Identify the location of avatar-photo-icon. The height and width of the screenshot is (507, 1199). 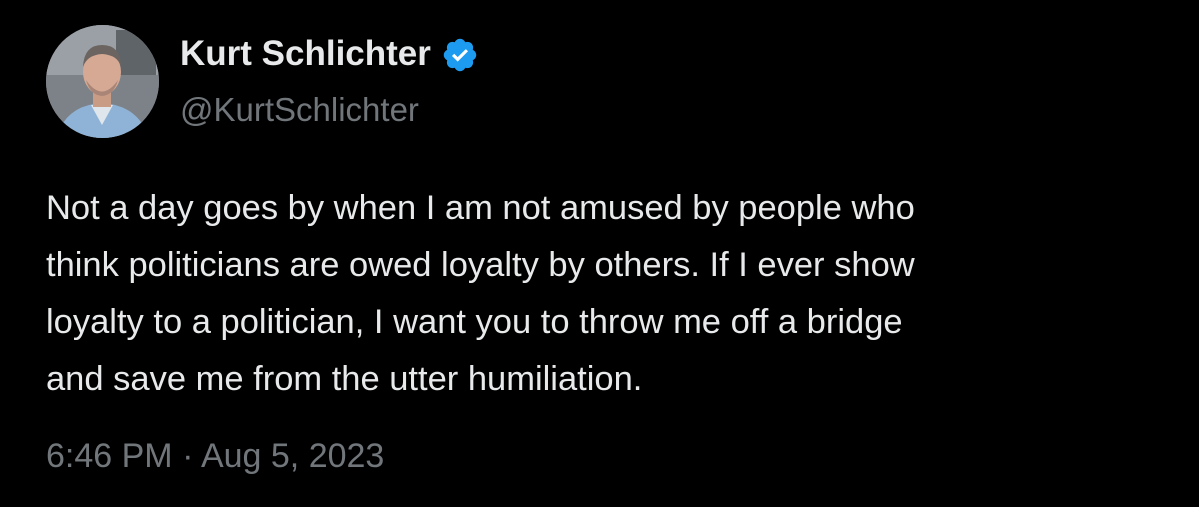
(102, 81).